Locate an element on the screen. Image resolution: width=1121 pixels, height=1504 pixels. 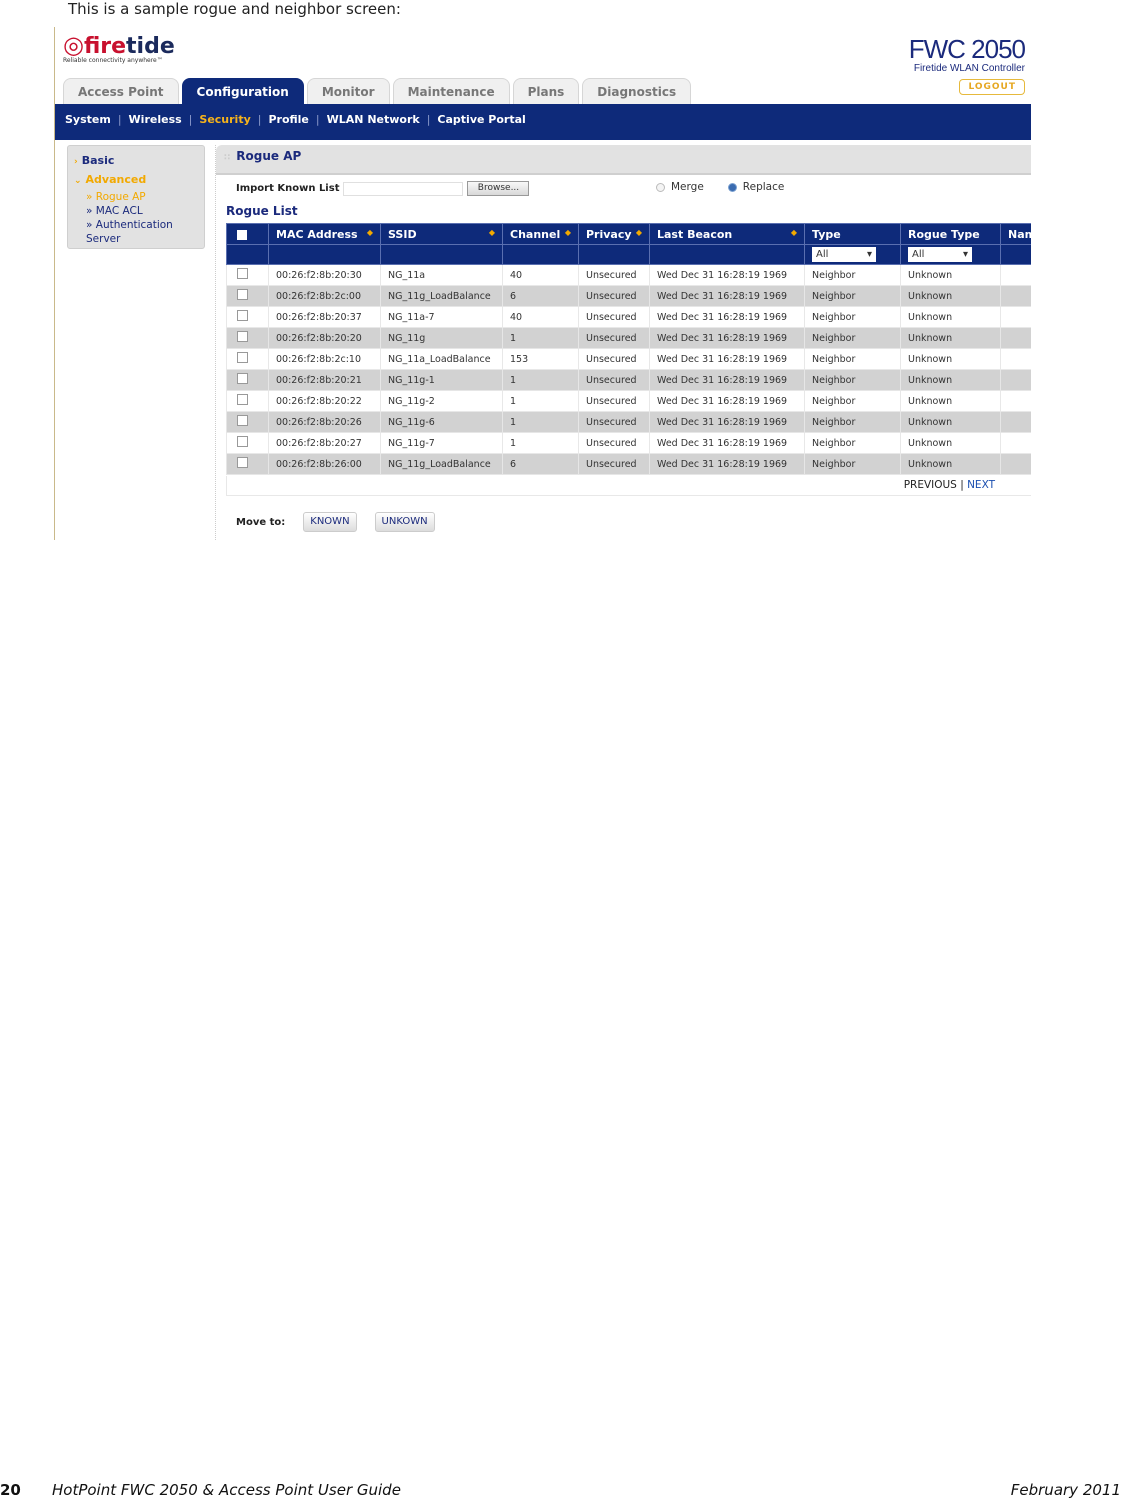
next-link: NEXT is located at coordinates (981, 485).